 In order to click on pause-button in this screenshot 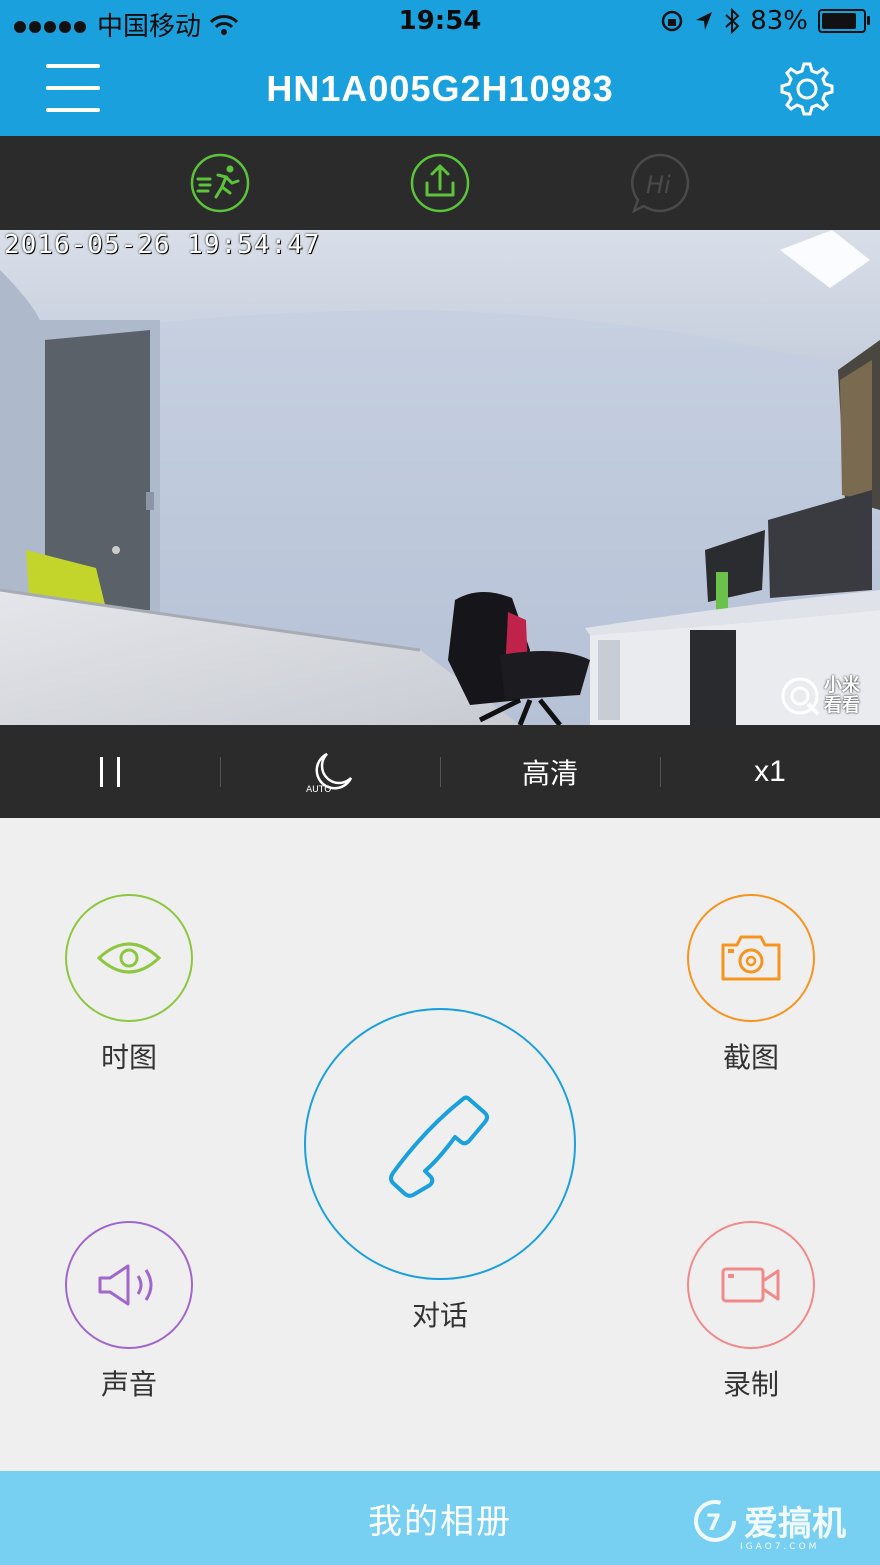, I will do `click(110, 771)`.